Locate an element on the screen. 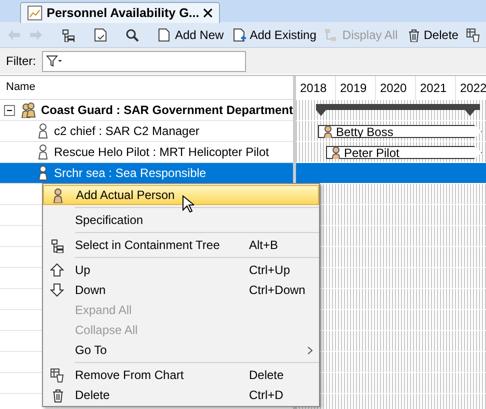 This screenshot has height=409, width=486. chart-document-icon is located at coordinates (35, 13).